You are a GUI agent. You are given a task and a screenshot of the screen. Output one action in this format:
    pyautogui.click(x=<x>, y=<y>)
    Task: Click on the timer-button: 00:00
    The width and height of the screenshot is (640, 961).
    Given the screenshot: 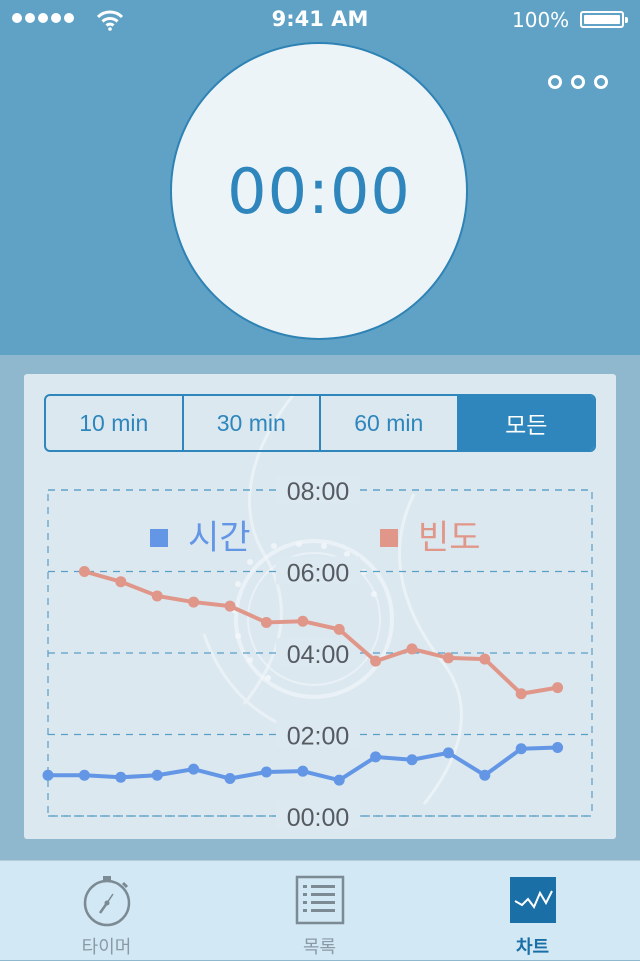 What is the action you would take?
    pyautogui.click(x=319, y=191)
    